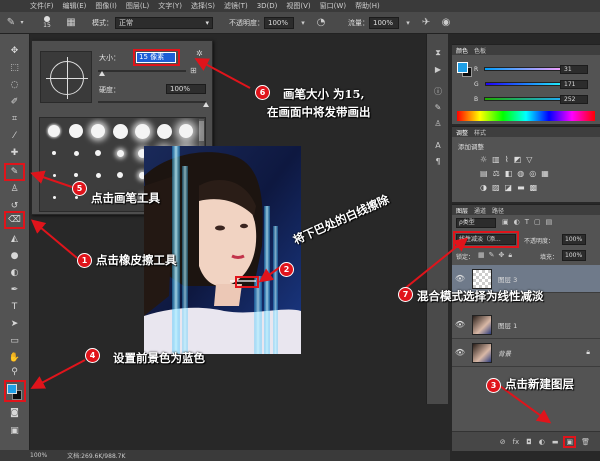  Describe the element at coordinates (14, 324) in the screenshot. I see `path-select-tool-icon: ➤` at that location.